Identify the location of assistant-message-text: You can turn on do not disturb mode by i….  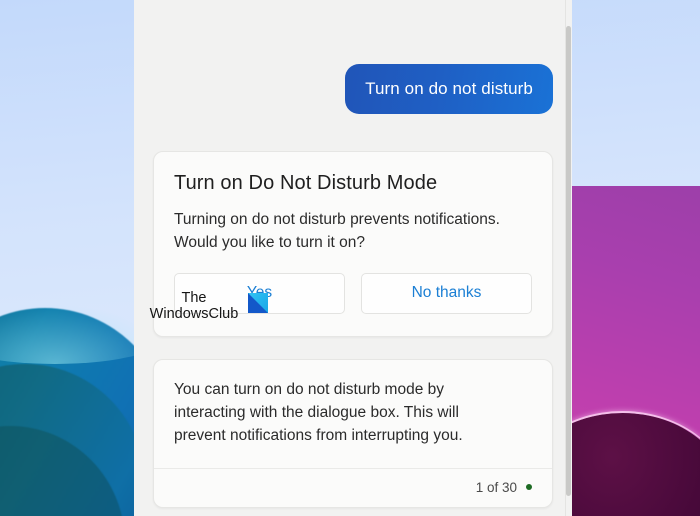
(318, 412).